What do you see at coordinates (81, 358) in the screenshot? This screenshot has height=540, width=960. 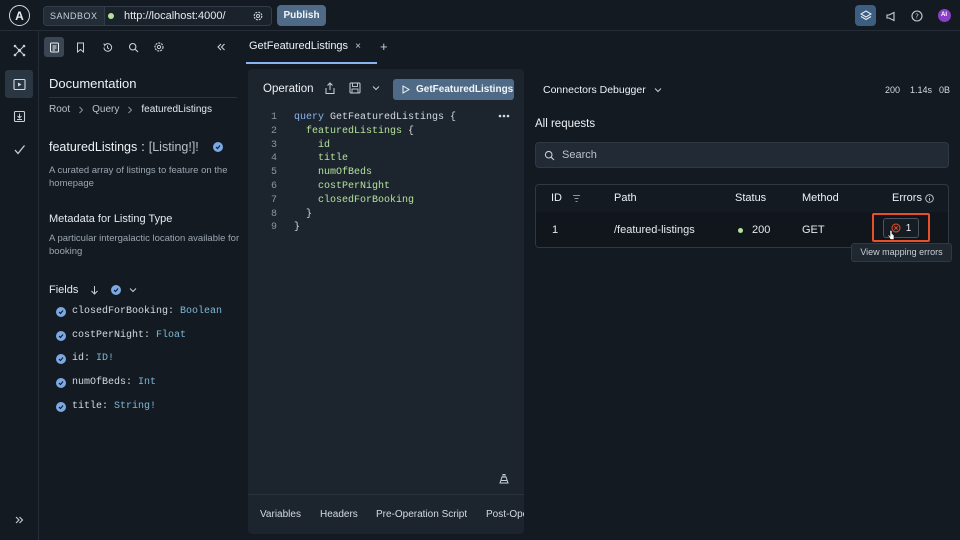 I see `field-item-name: id:` at bounding box center [81, 358].